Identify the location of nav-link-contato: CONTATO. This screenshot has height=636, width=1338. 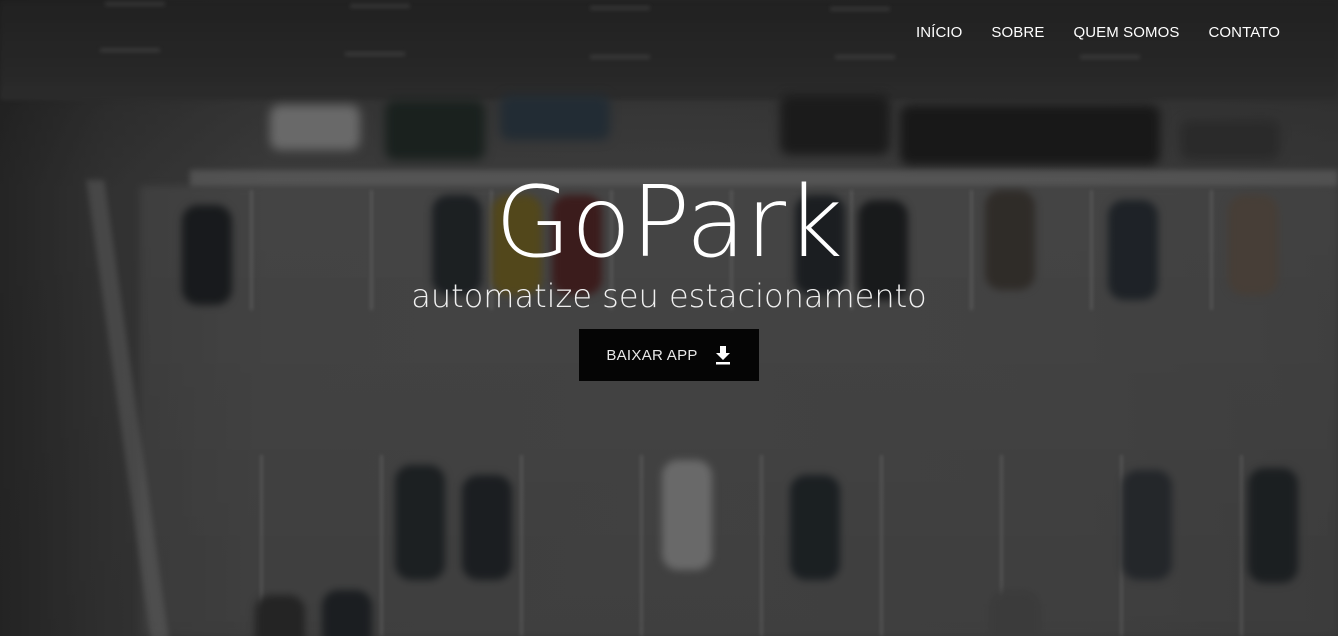
(1244, 32).